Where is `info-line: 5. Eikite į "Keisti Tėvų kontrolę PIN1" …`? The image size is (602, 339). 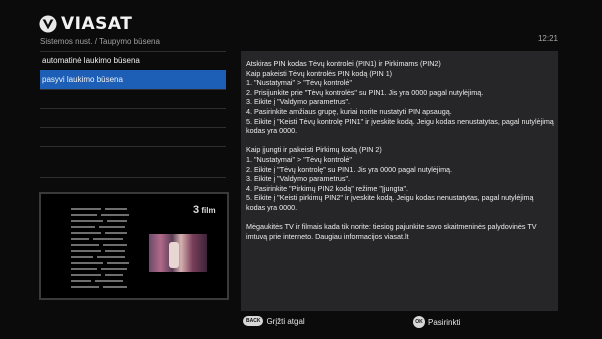 info-line: 5. Eikite į "Keisti Tėvų kontrolę PIN1" … is located at coordinates (400, 126).